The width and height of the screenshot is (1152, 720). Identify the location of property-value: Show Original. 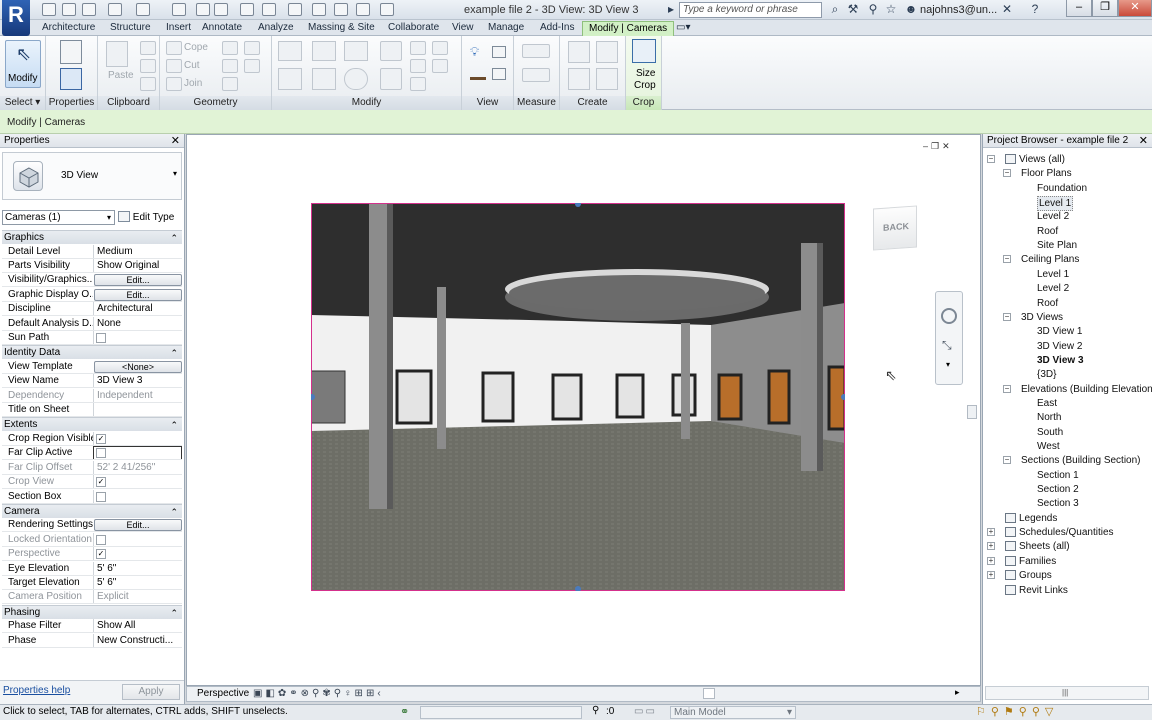
(137, 265).